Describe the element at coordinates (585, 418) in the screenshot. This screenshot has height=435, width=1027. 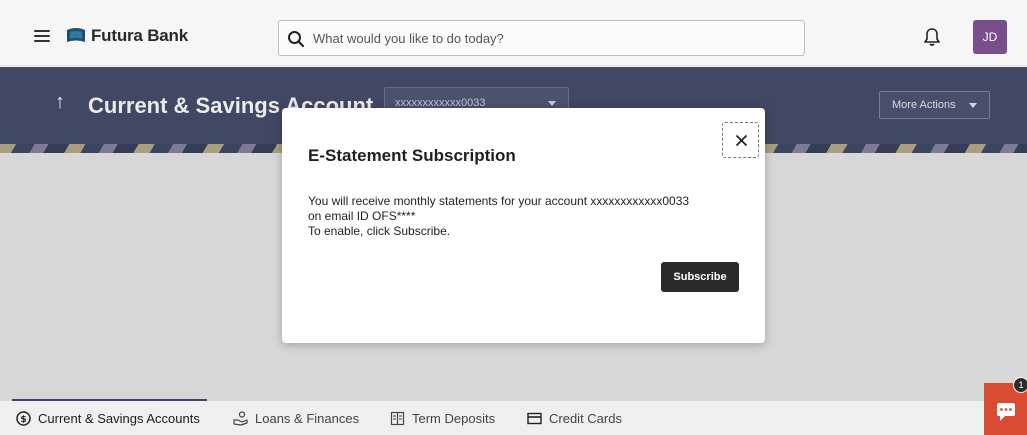
I see `tab-label: Credit Cards` at that location.